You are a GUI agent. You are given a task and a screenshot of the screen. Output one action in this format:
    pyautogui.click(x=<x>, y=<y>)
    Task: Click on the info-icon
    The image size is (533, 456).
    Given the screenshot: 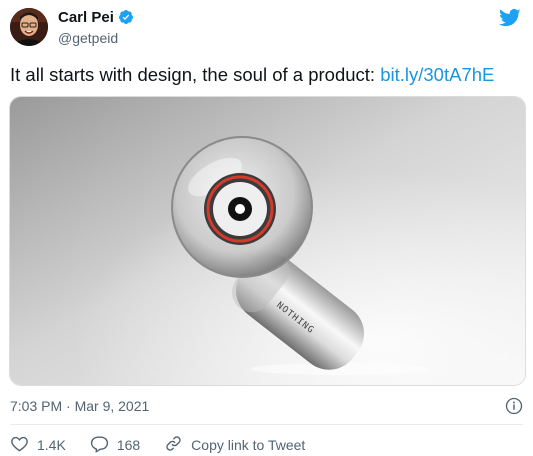 What is the action you would take?
    pyautogui.click(x=514, y=406)
    